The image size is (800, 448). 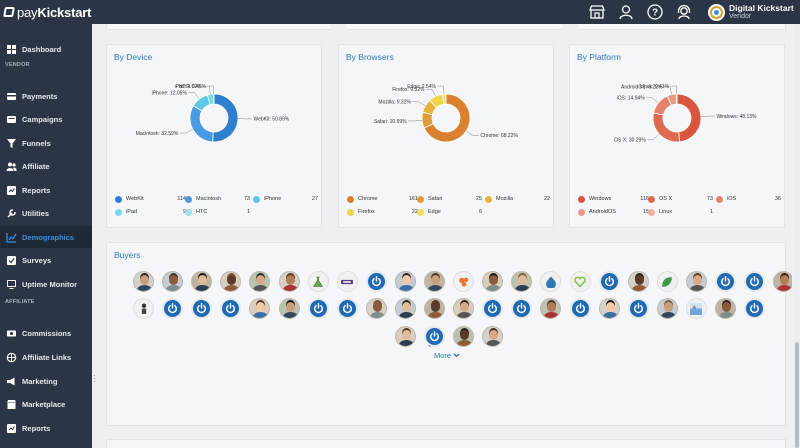 What do you see at coordinates (689, 118) in the screenshot?
I see `platform-slice-windows` at bounding box center [689, 118].